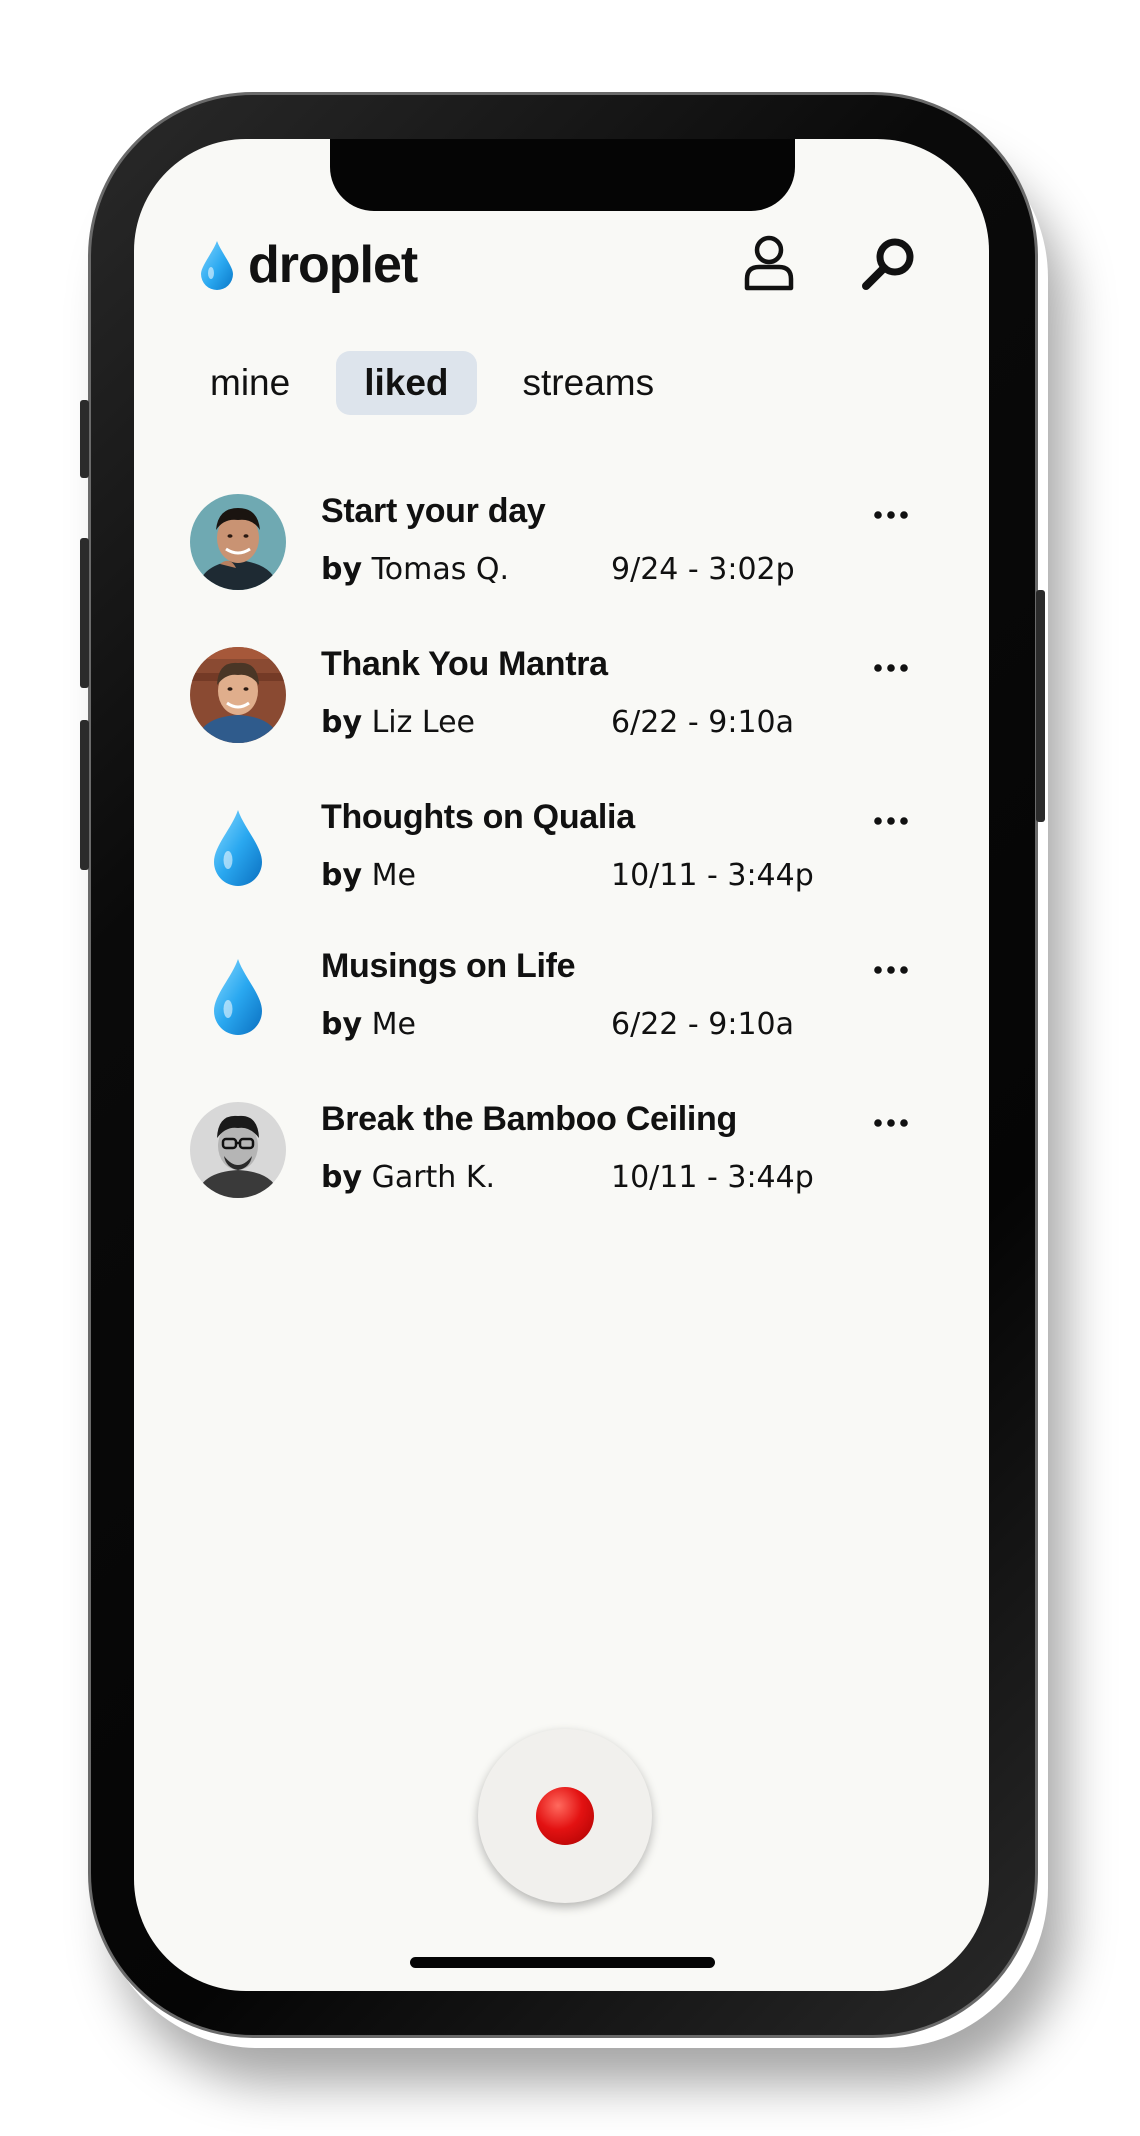  What do you see at coordinates (570, 1008) in the screenshot?
I see `list-item: Musings on Life by Me 6/22 - 9:10a` at bounding box center [570, 1008].